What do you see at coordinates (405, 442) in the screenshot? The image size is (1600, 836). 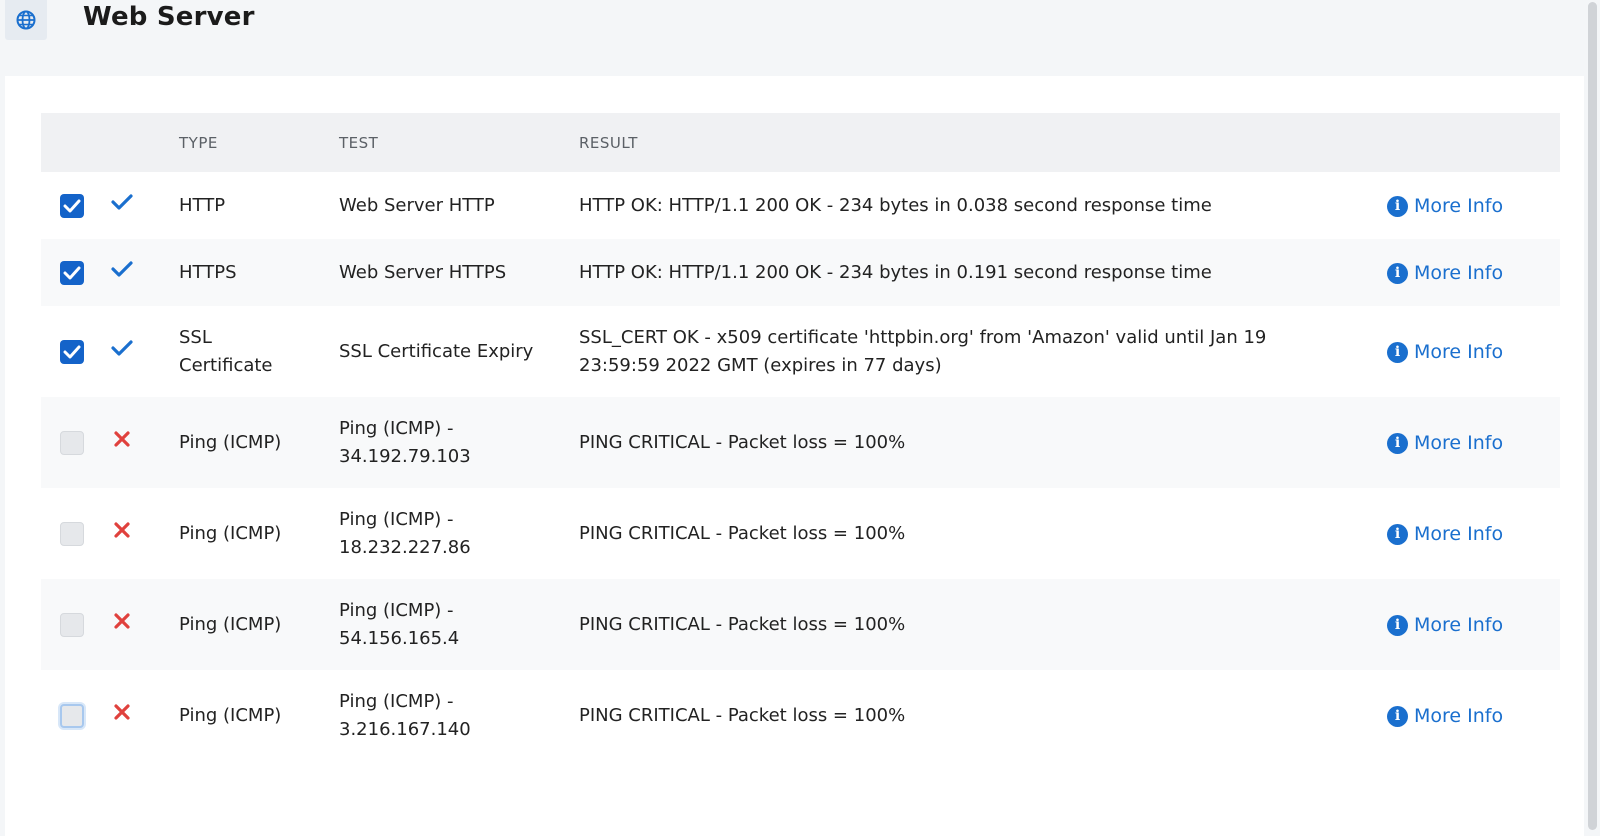 I see `test-cell: Ping (ICMP) - 34.192.79.103` at bounding box center [405, 442].